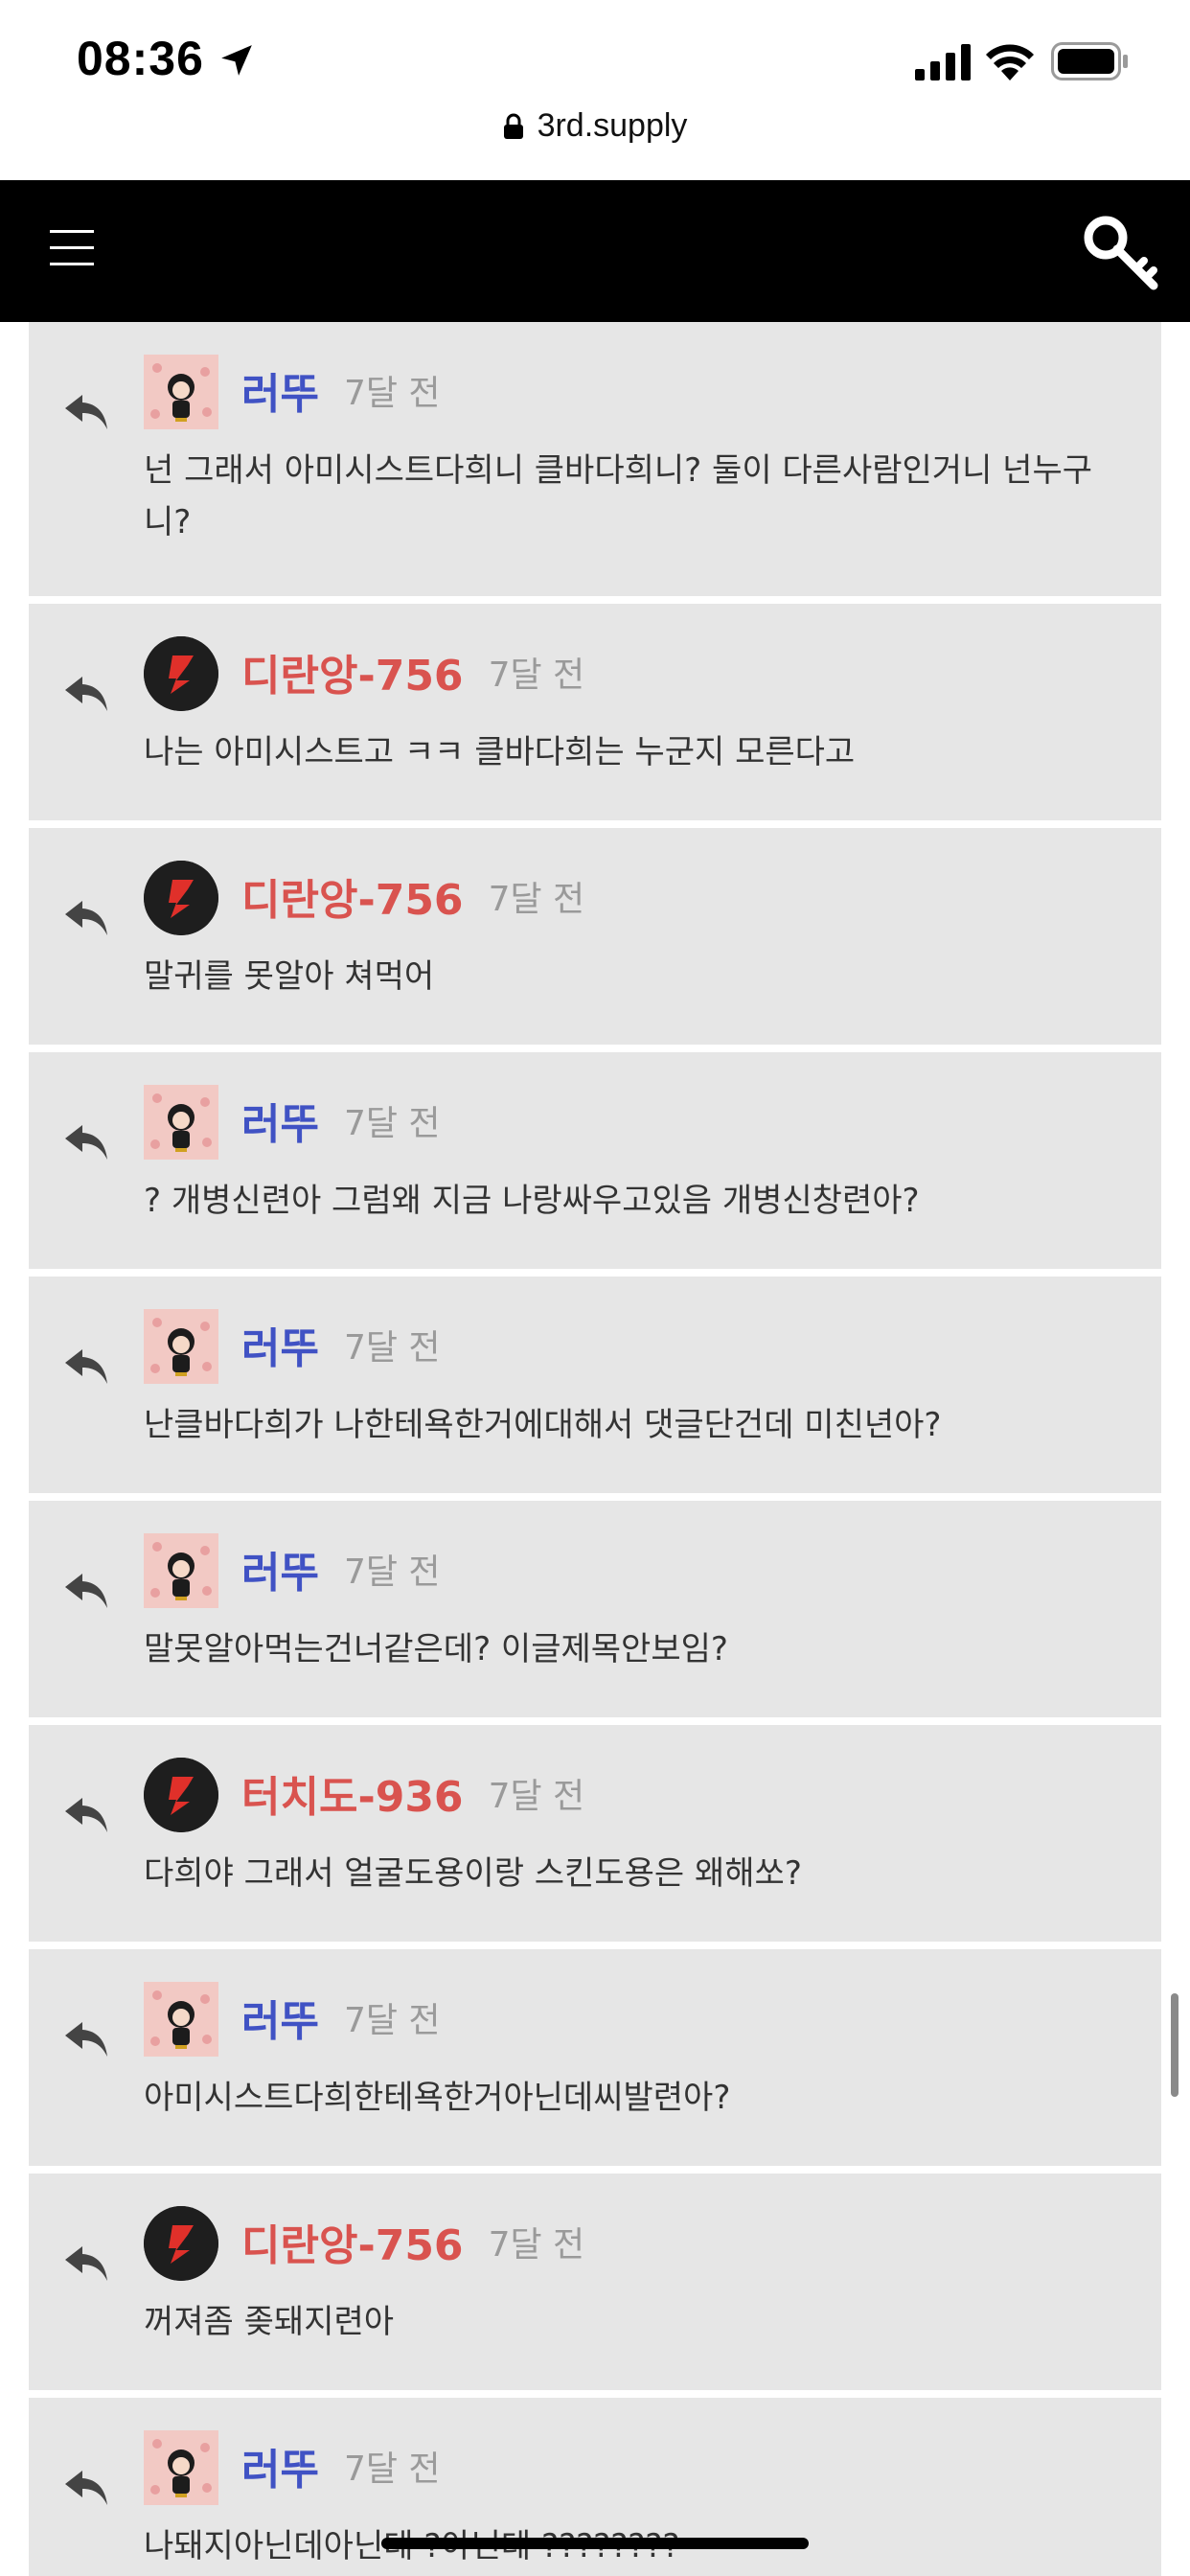  What do you see at coordinates (1010, 62) in the screenshot?
I see `wifi-icon` at bounding box center [1010, 62].